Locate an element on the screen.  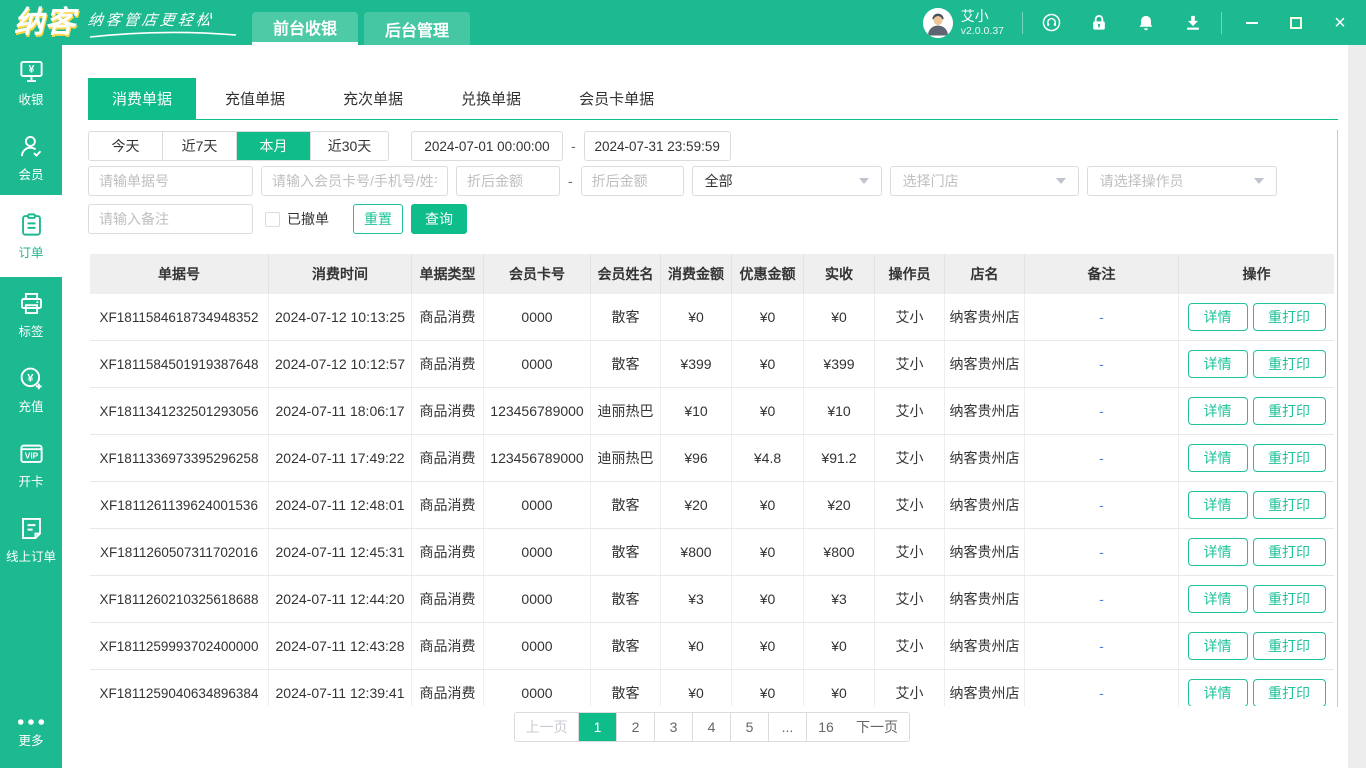
topnav-front-cashier: 前台收银 is located at coordinates (305, 28).